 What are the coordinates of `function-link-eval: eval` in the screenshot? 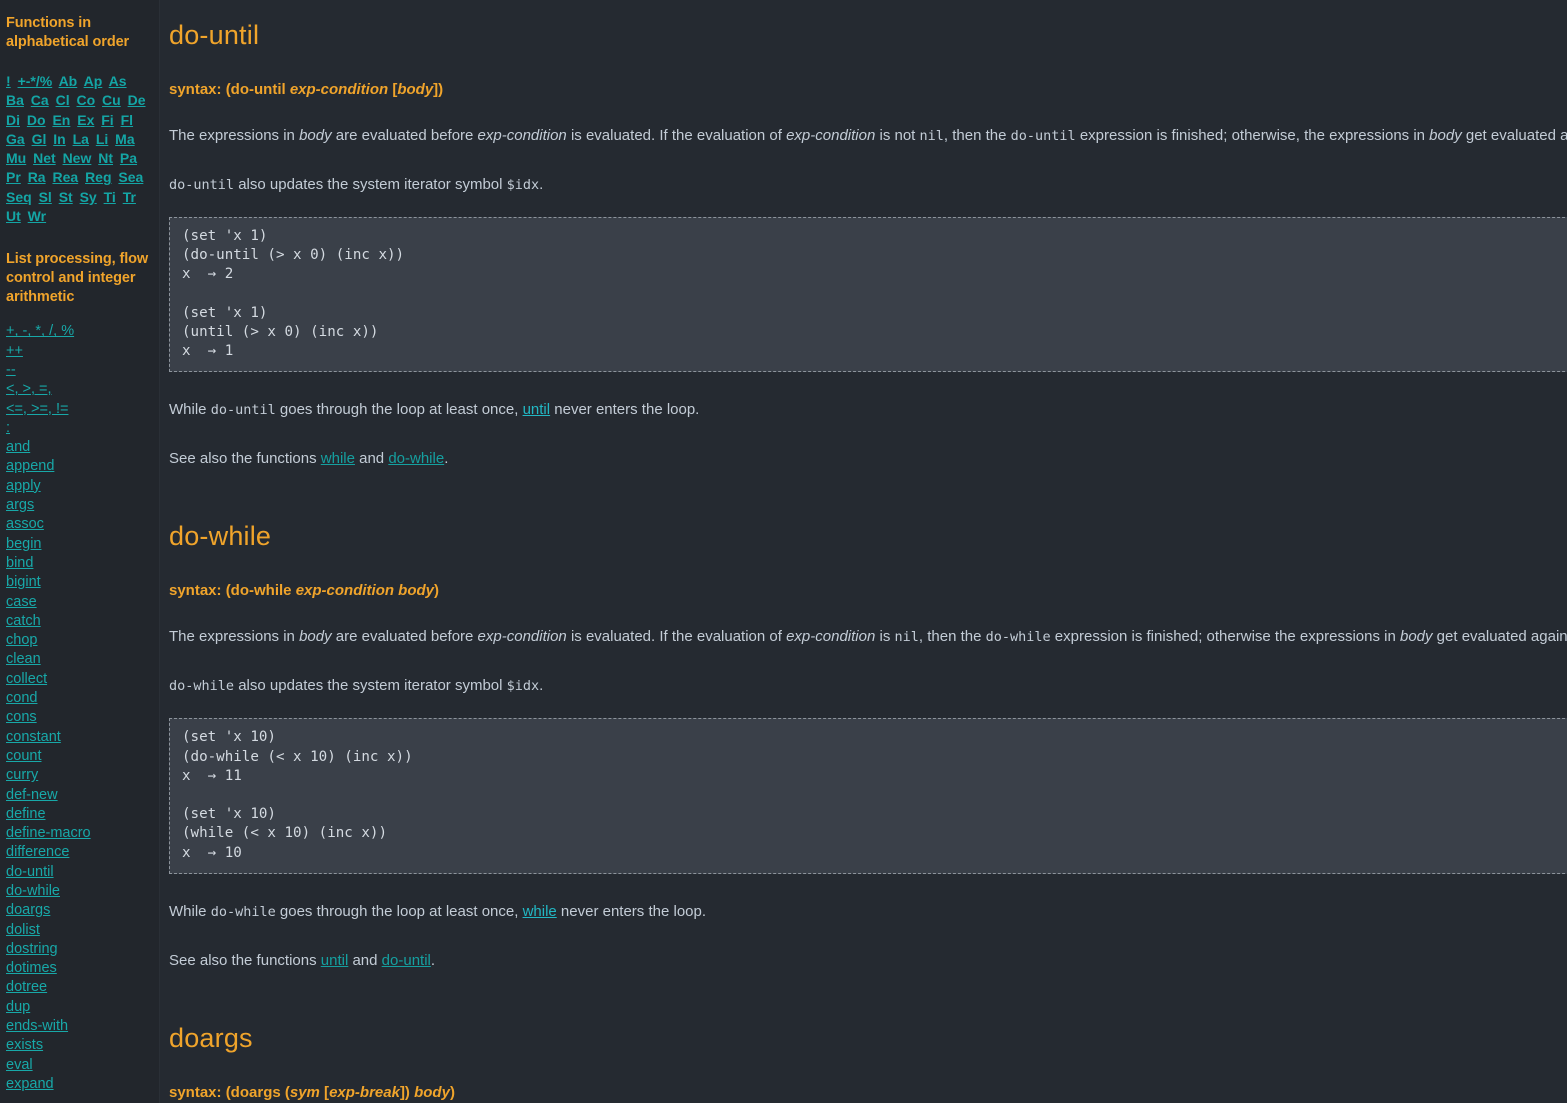 It's located at (80, 1065).